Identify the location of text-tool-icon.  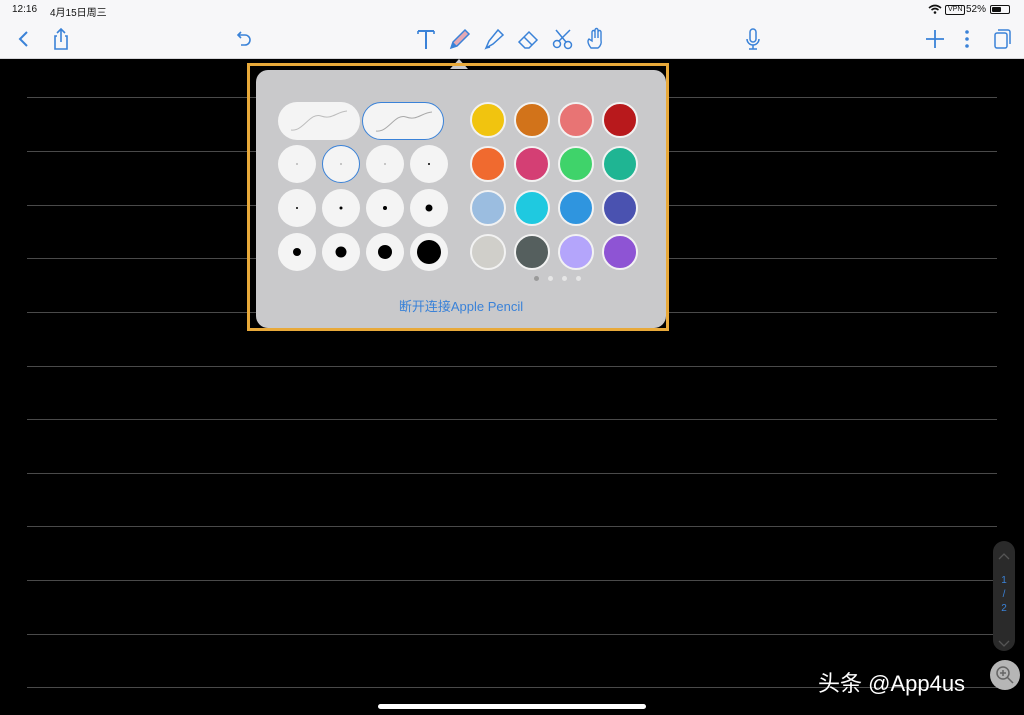
(426, 39).